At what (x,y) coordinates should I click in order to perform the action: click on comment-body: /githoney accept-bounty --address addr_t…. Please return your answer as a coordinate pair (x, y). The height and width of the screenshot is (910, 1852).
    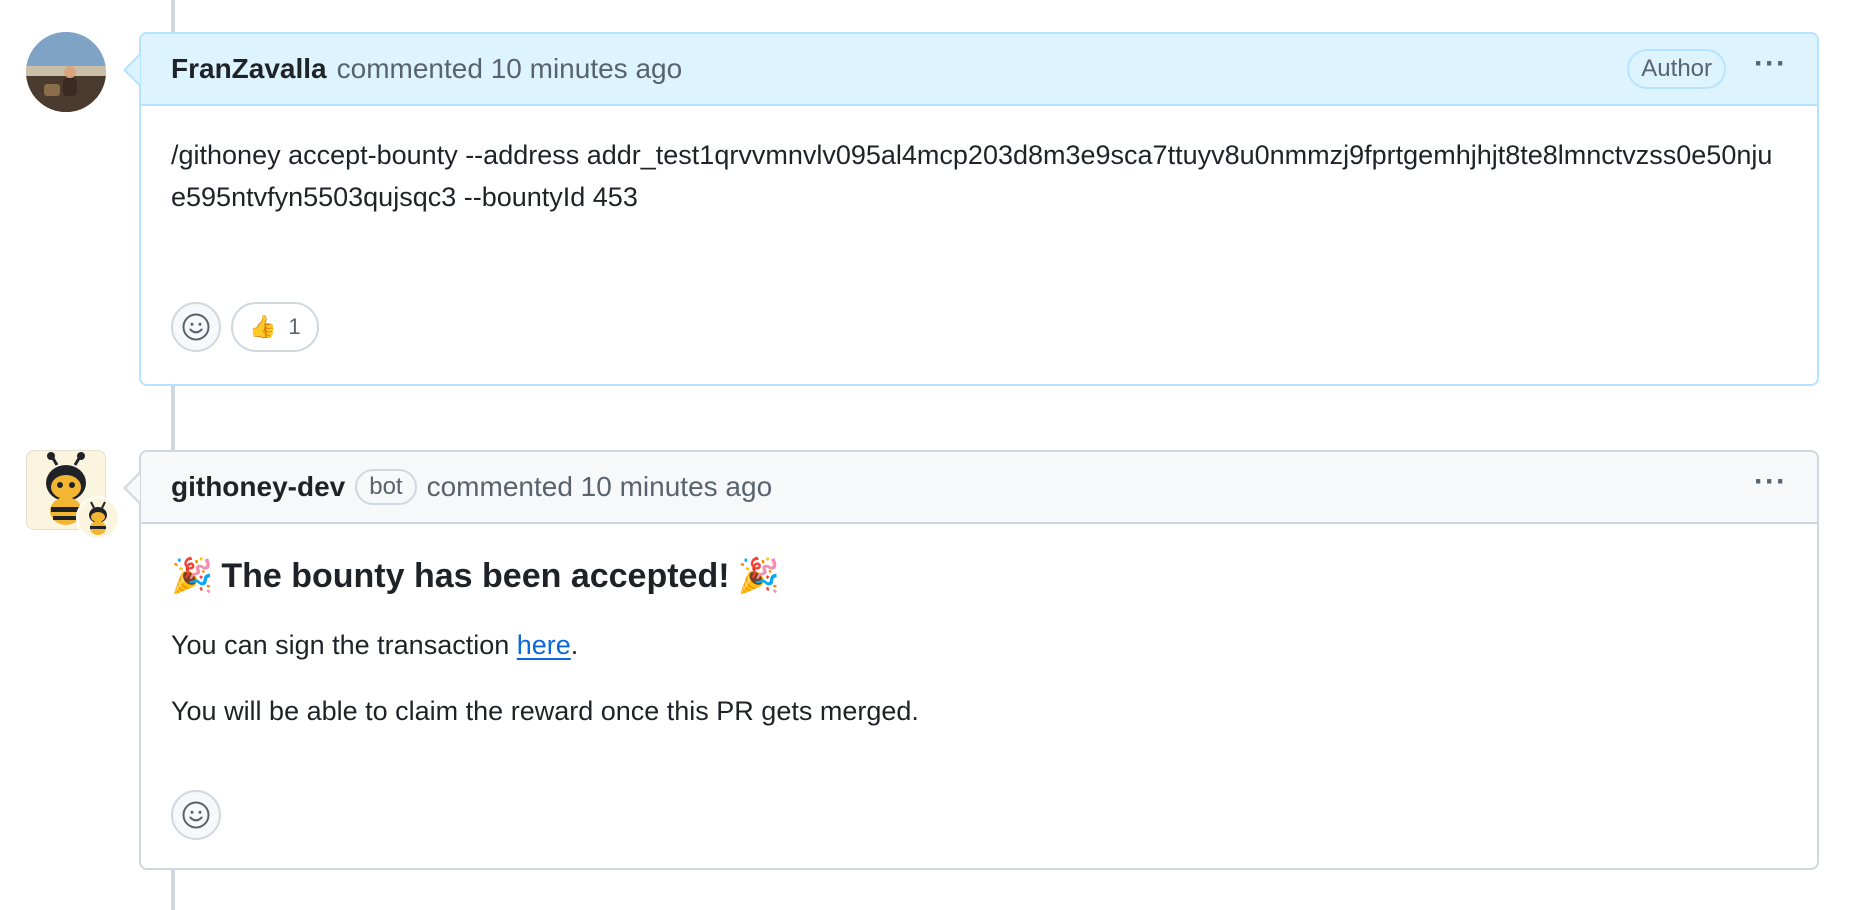
    Looking at the image, I should click on (979, 162).